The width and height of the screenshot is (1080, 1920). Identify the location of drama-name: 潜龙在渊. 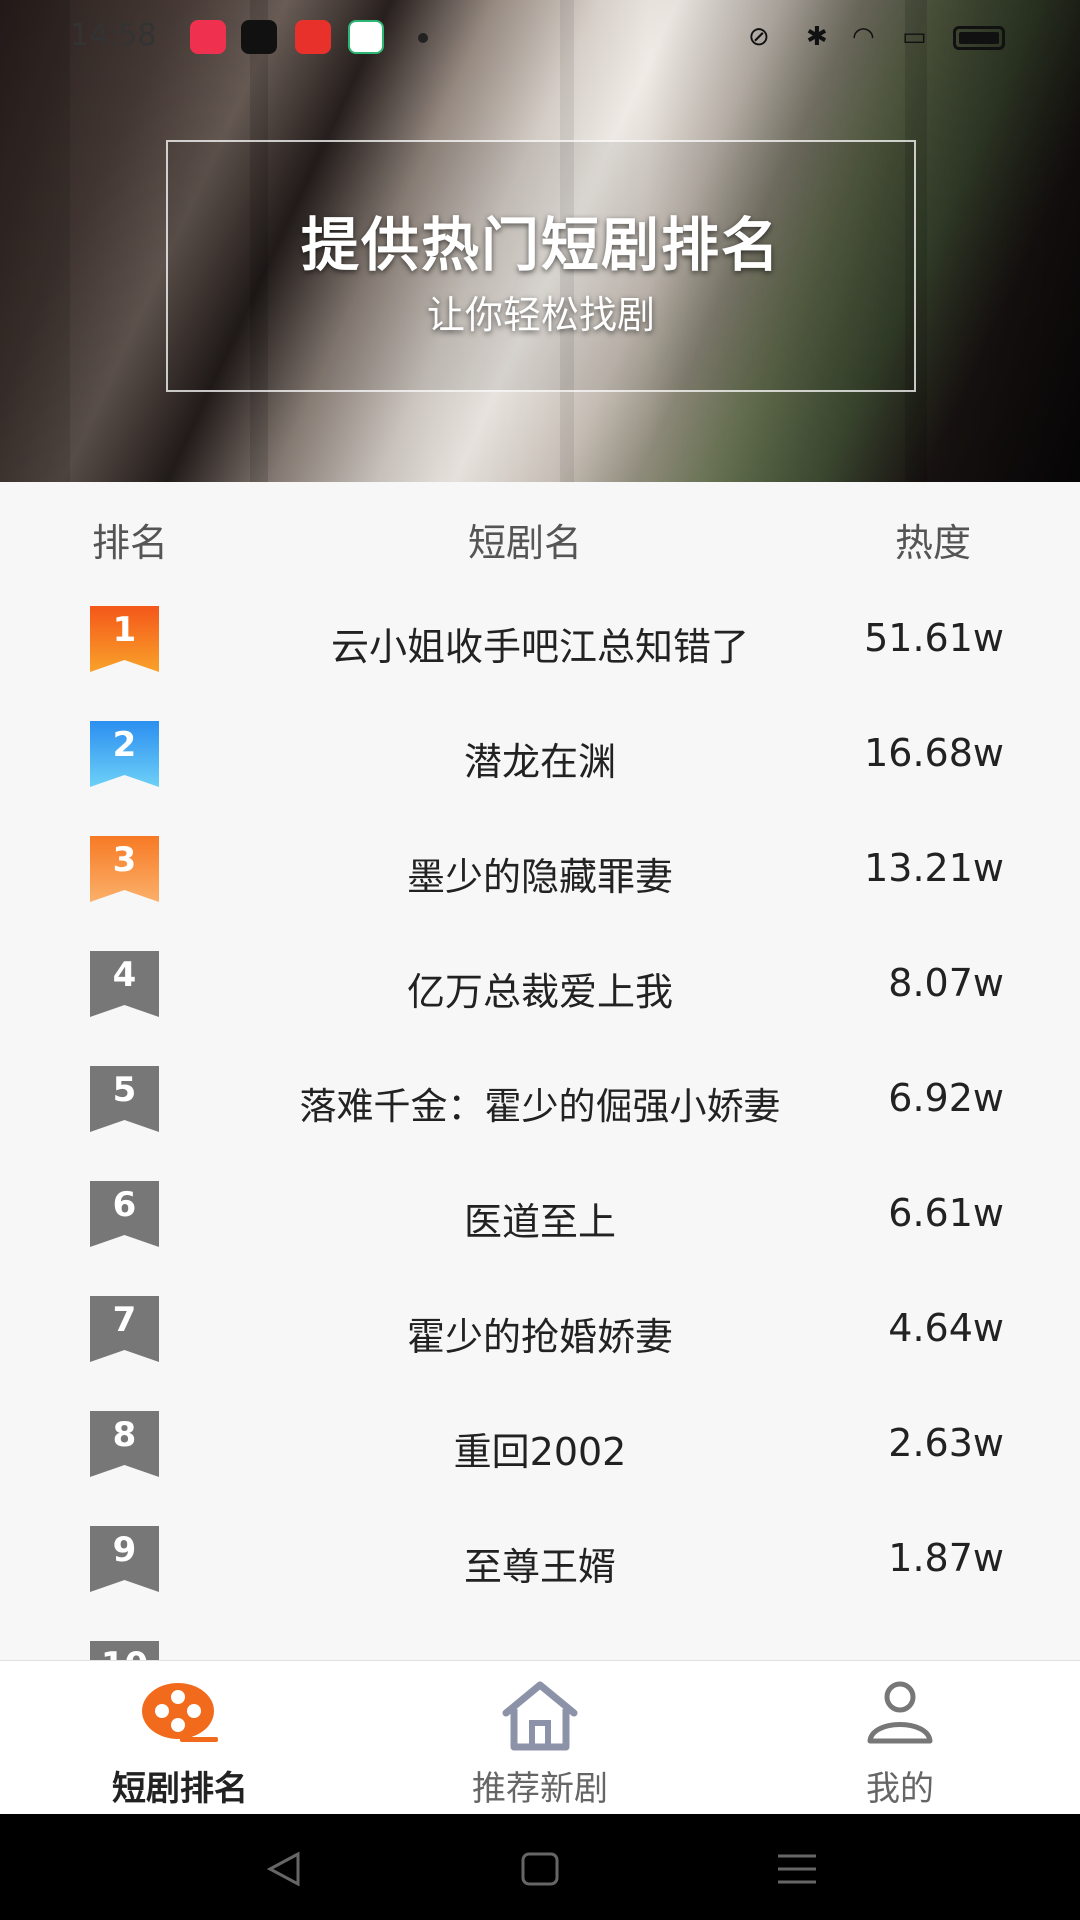
(539, 762).